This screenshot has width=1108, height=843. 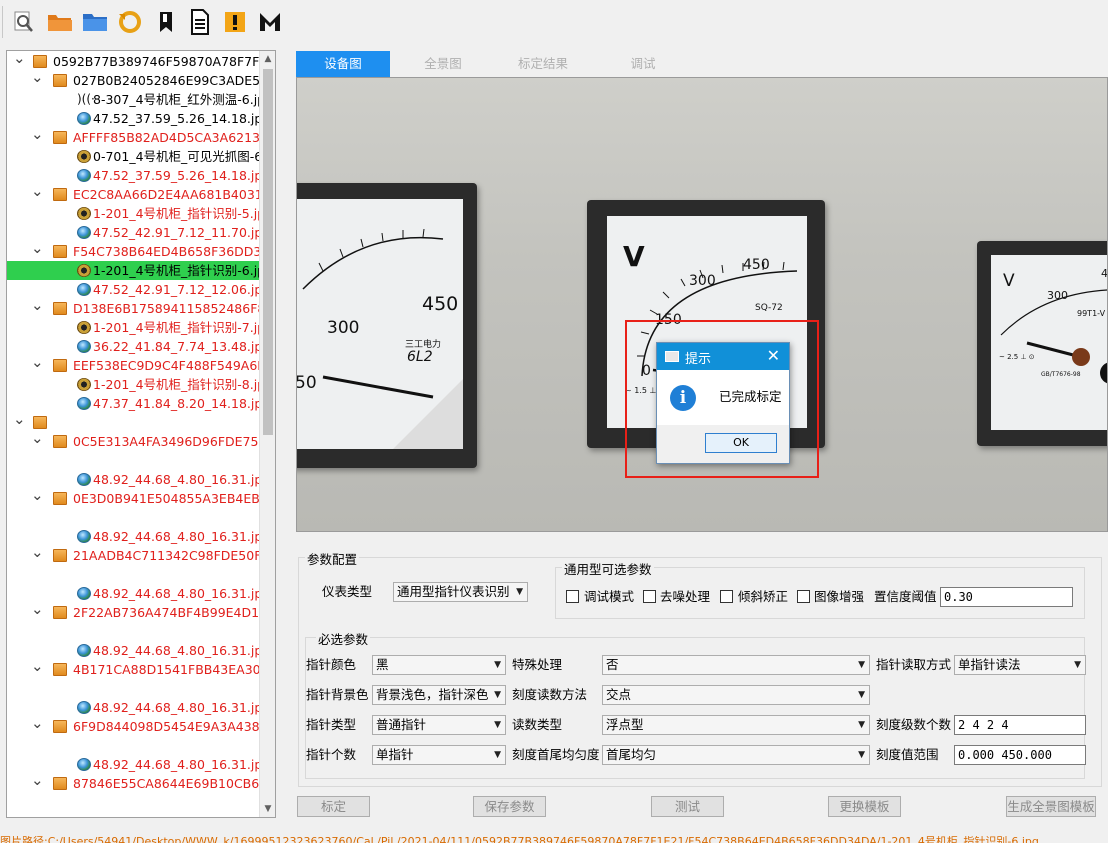 I want to click on tab-calibration-result: 标定结果, so click(x=543, y=64).